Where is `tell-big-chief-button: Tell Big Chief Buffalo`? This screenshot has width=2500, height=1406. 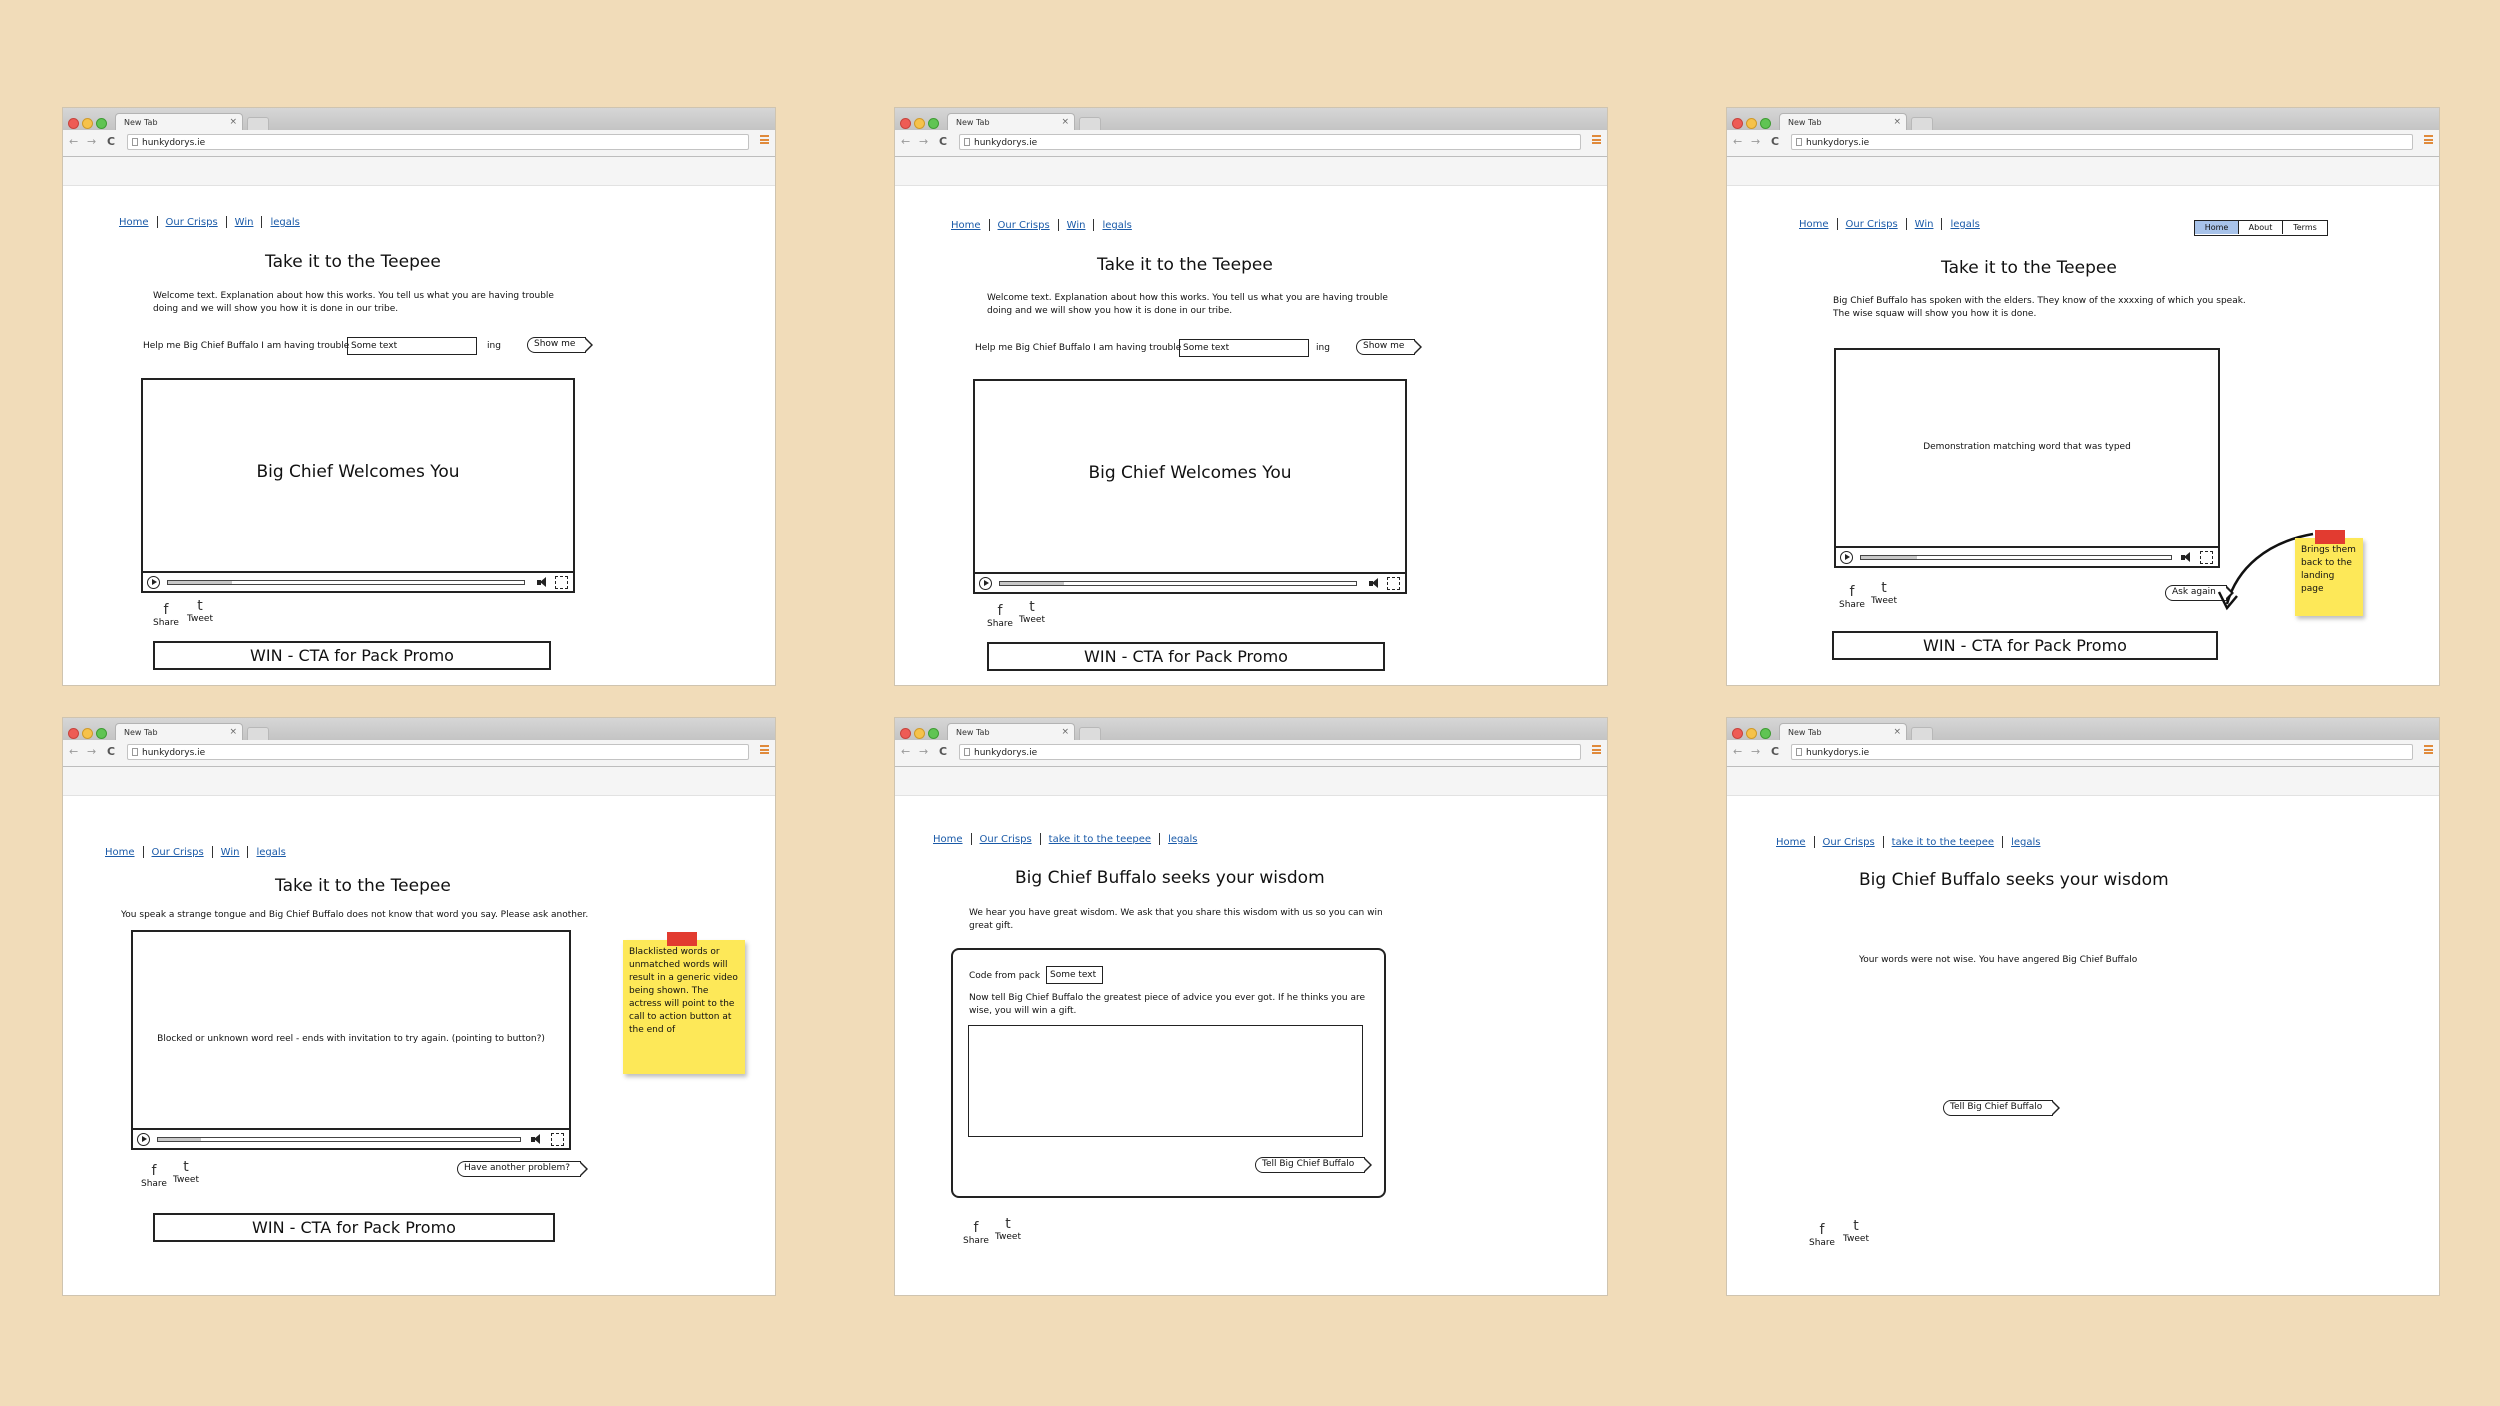 tell-big-chief-button: Tell Big Chief Buffalo is located at coordinates (2002, 1107).